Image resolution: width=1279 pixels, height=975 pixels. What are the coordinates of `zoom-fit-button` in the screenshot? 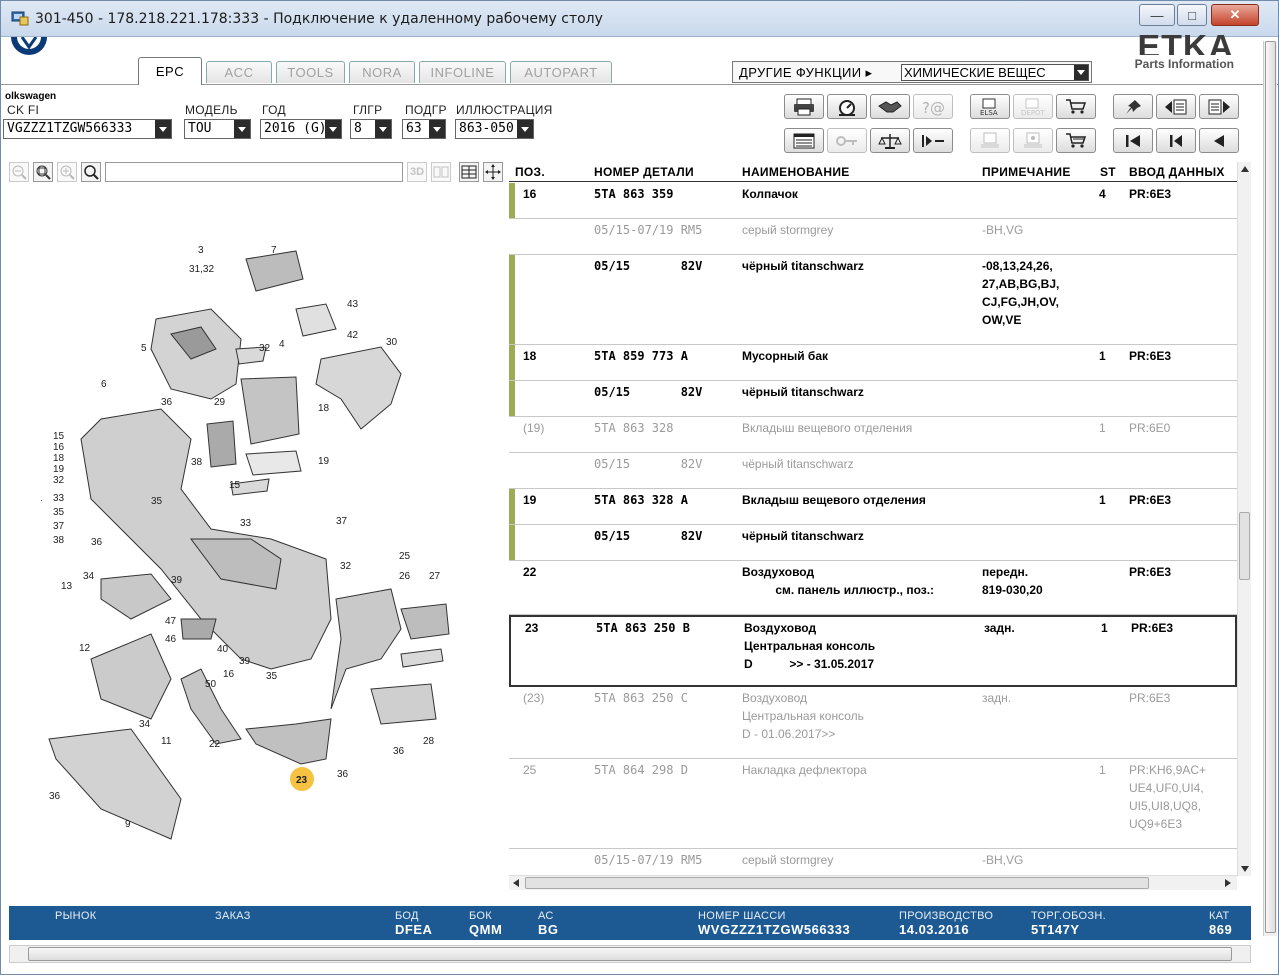 It's located at (43, 172).